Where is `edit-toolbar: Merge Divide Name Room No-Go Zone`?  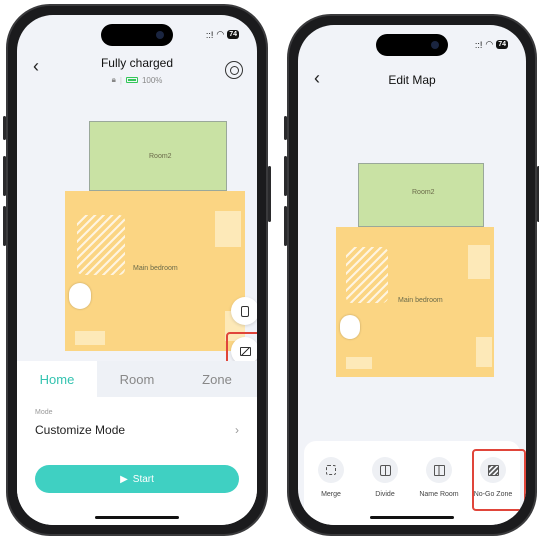
edit-toolbar: Merge Divide Name Room No-Go Zone is located at coordinates (415, 483).